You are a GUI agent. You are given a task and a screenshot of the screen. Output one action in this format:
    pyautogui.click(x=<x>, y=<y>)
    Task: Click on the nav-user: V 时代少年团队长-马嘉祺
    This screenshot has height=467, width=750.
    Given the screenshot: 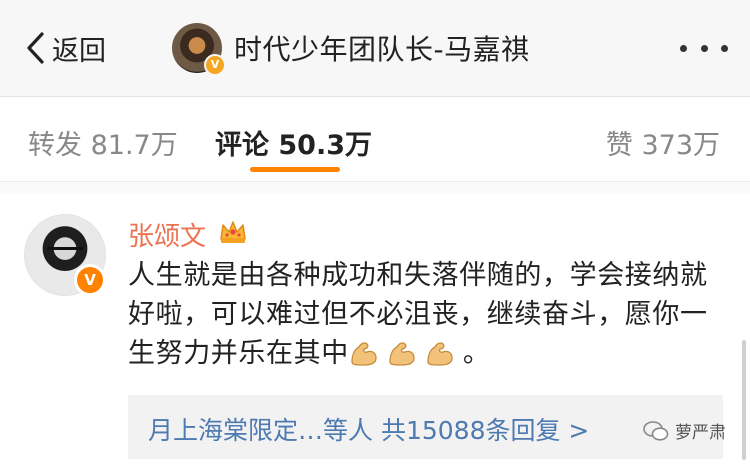 What is the action you would take?
    pyautogui.click(x=351, y=49)
    